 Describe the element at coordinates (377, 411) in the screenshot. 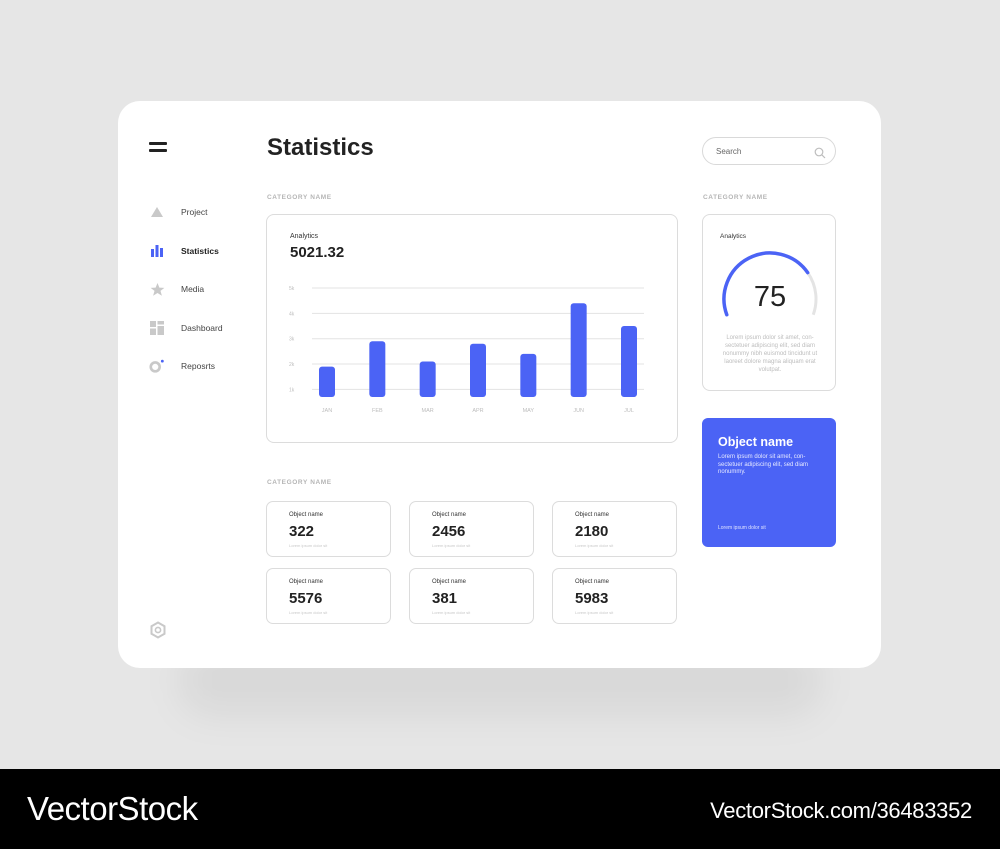

I see `x-tick-label: FEB` at that location.